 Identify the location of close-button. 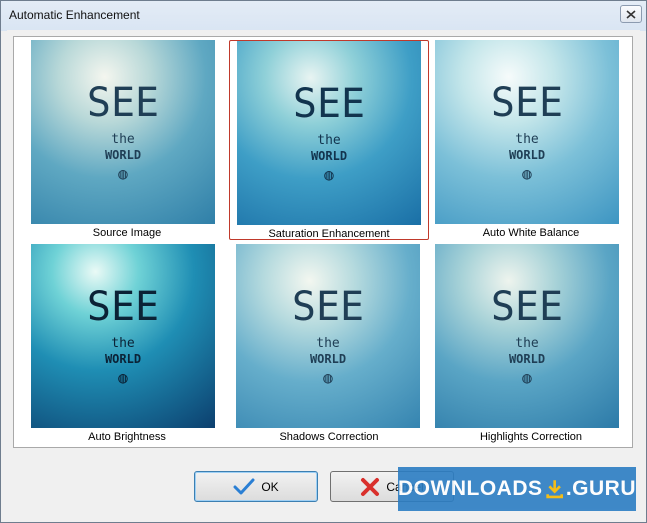
(631, 14).